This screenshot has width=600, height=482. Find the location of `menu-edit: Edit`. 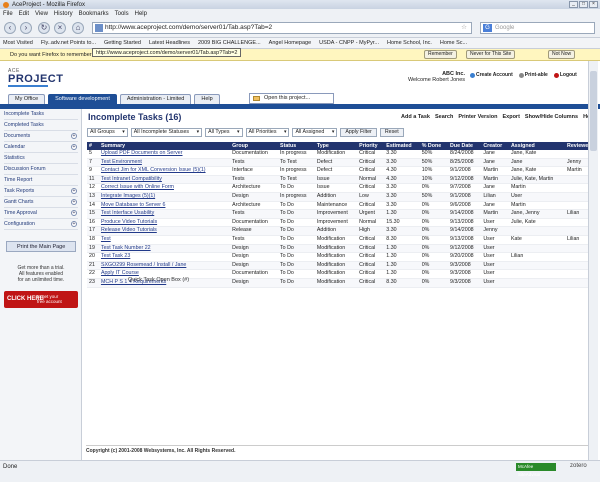

menu-edit: Edit is located at coordinates (24, 14).